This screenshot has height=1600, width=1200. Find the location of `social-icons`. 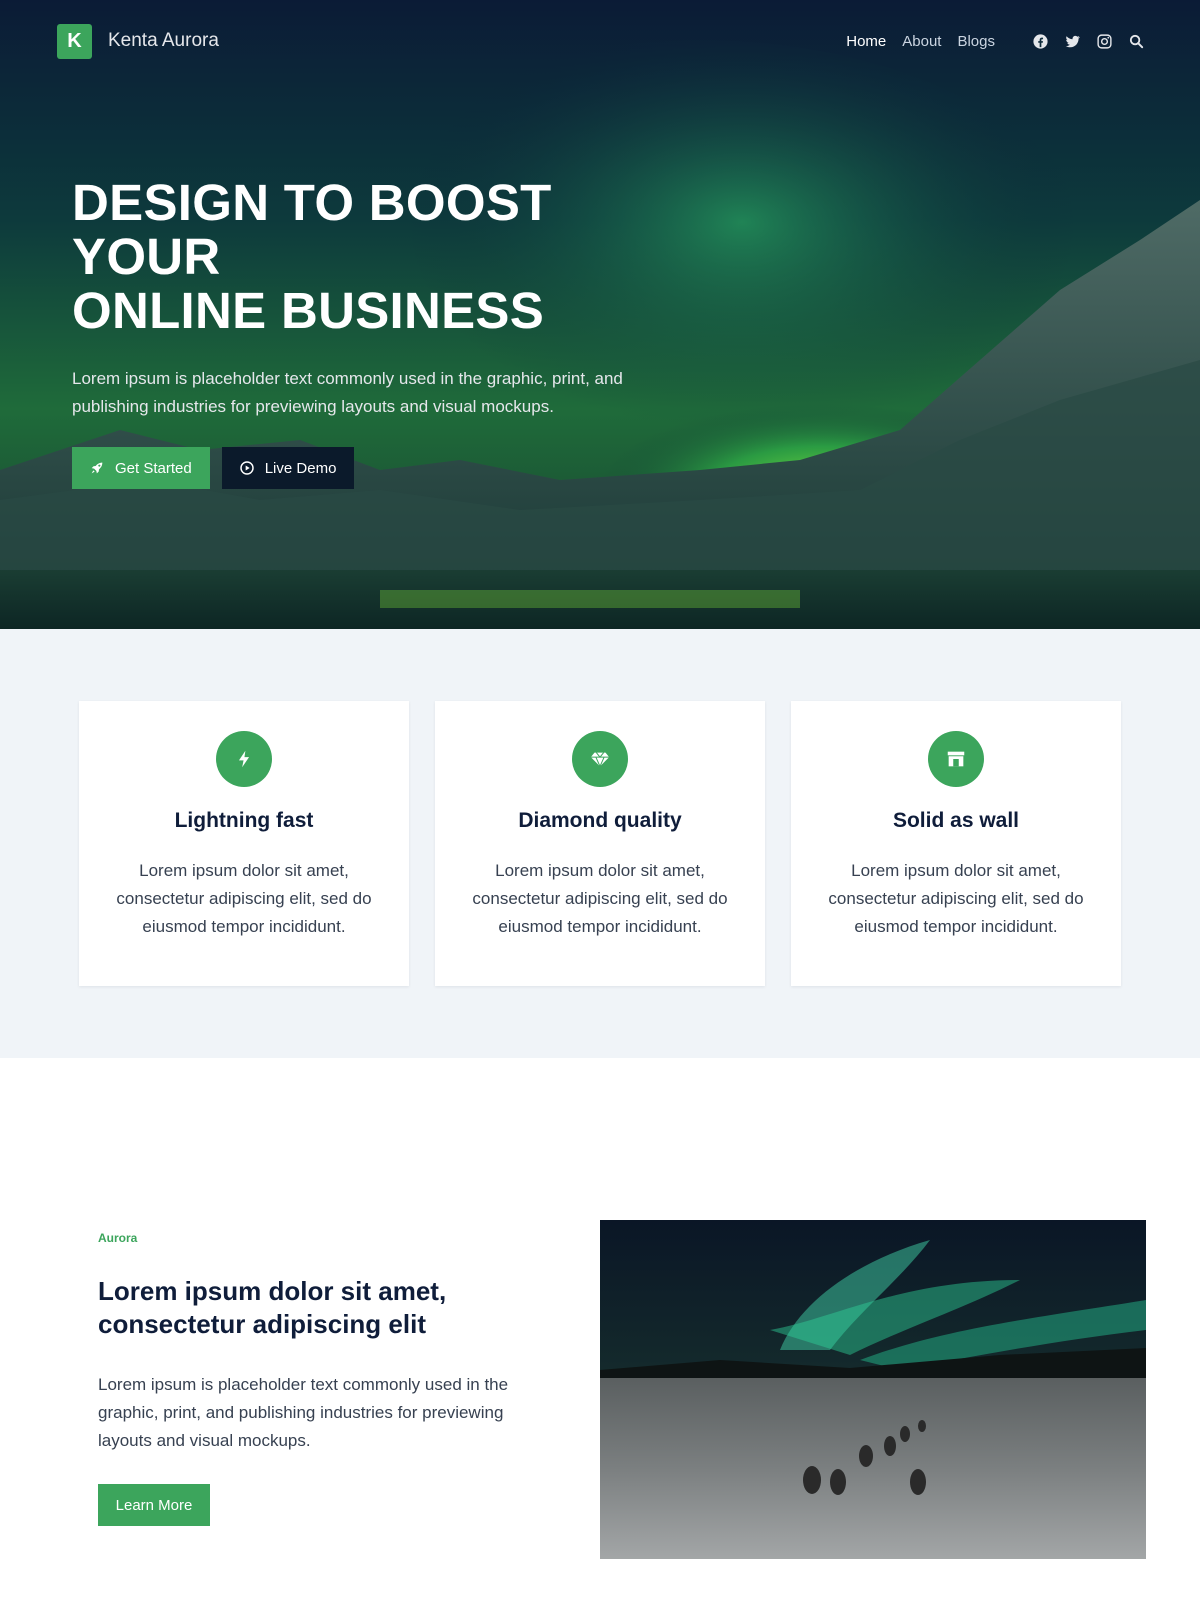

social-icons is located at coordinates (1081, 41).